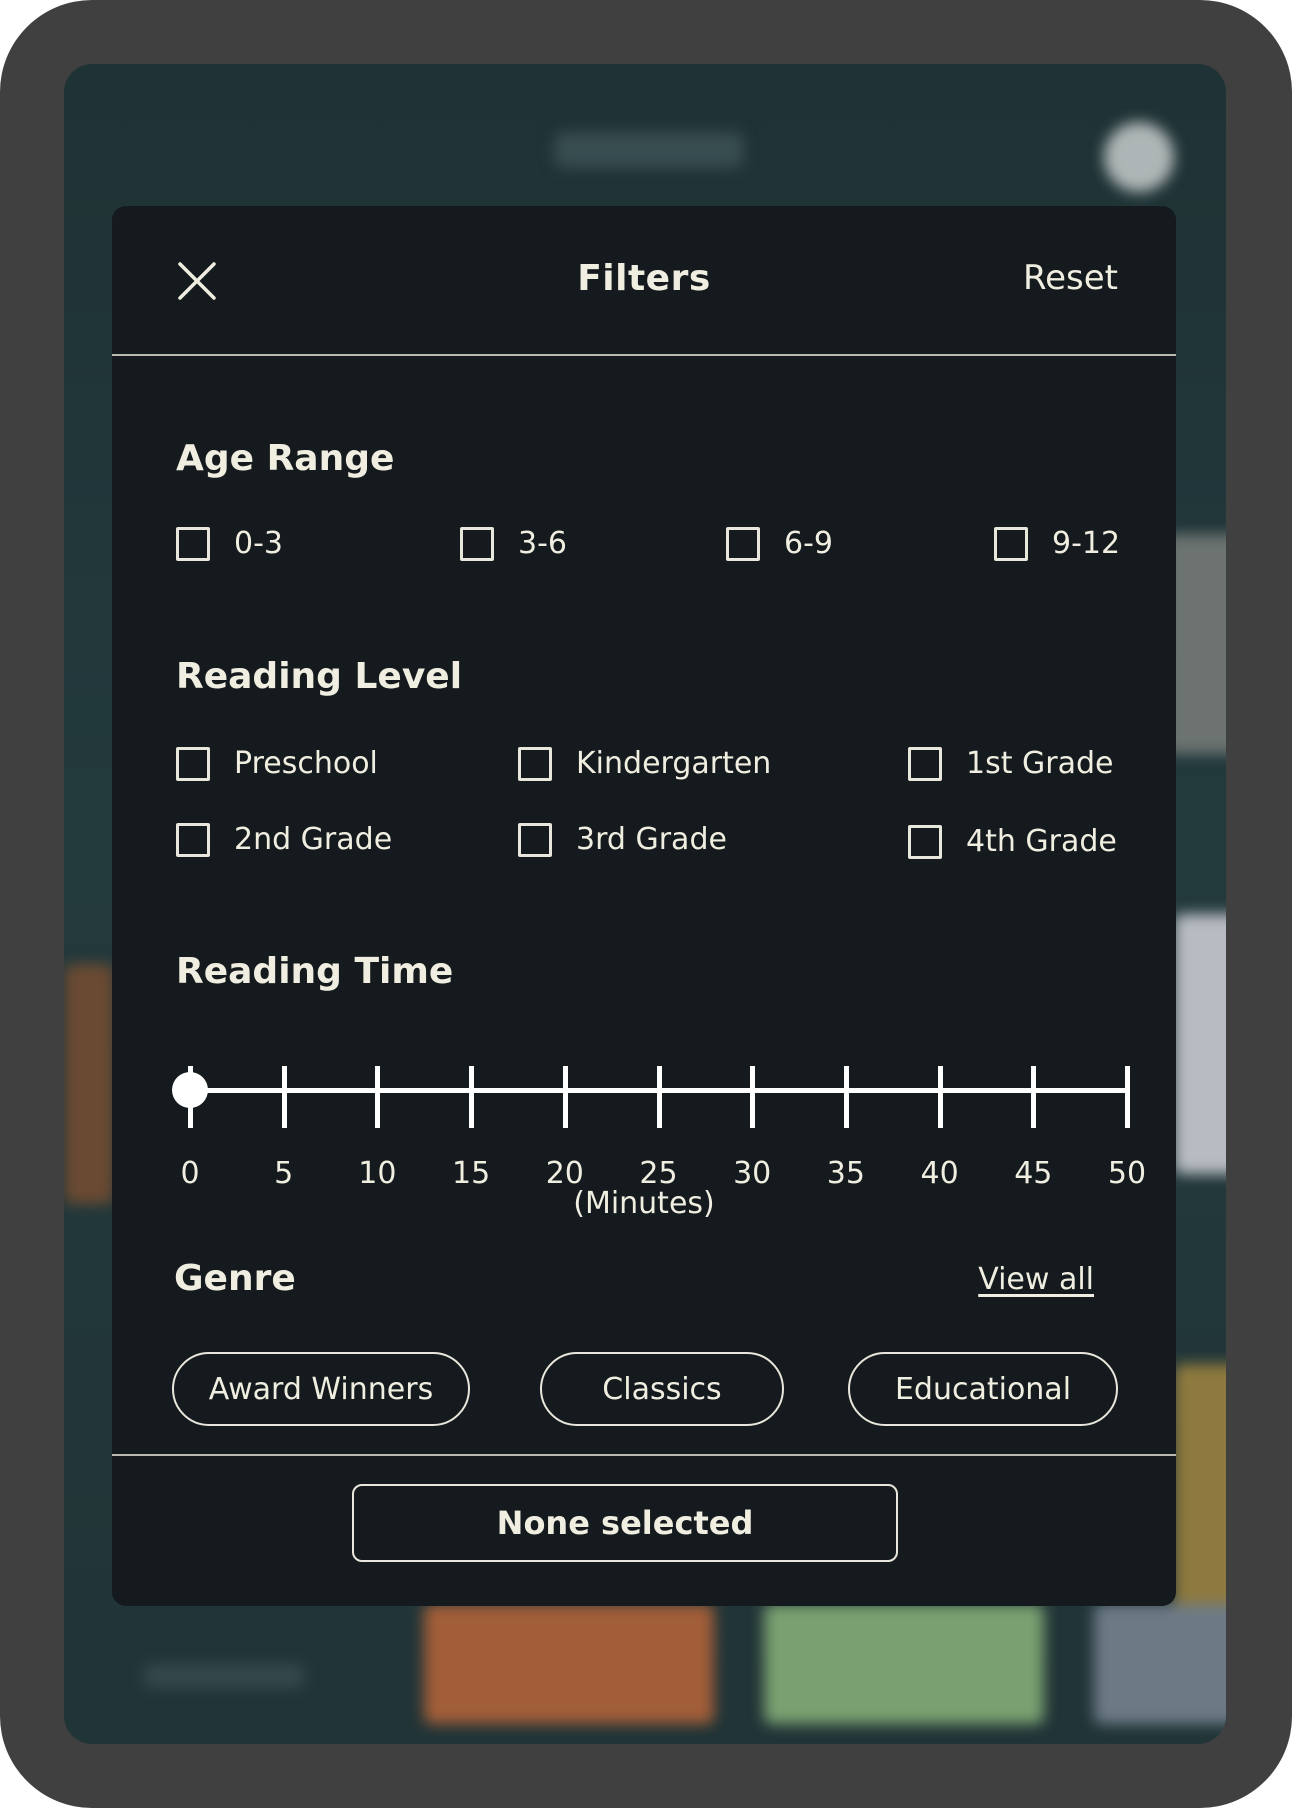 The width and height of the screenshot is (1292, 1808). I want to click on level-checkbox-kindergarten: Kindergarten, so click(644, 763).